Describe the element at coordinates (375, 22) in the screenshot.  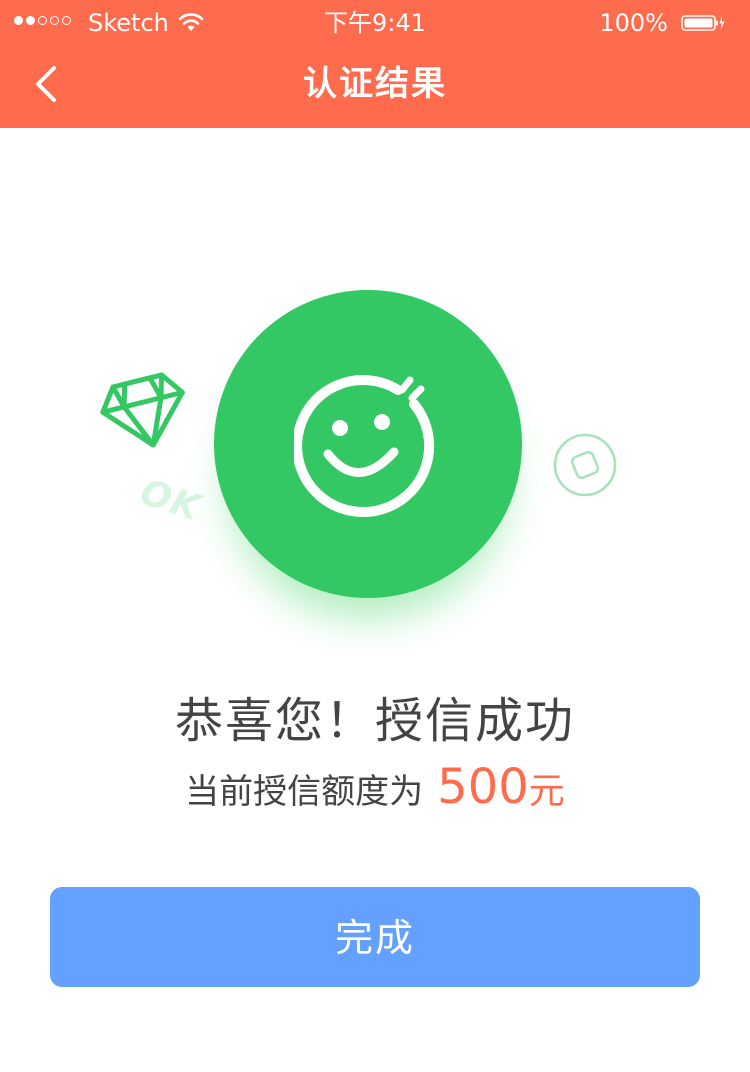
I see `status-bar: Sketch 下午9:41 100%` at that location.